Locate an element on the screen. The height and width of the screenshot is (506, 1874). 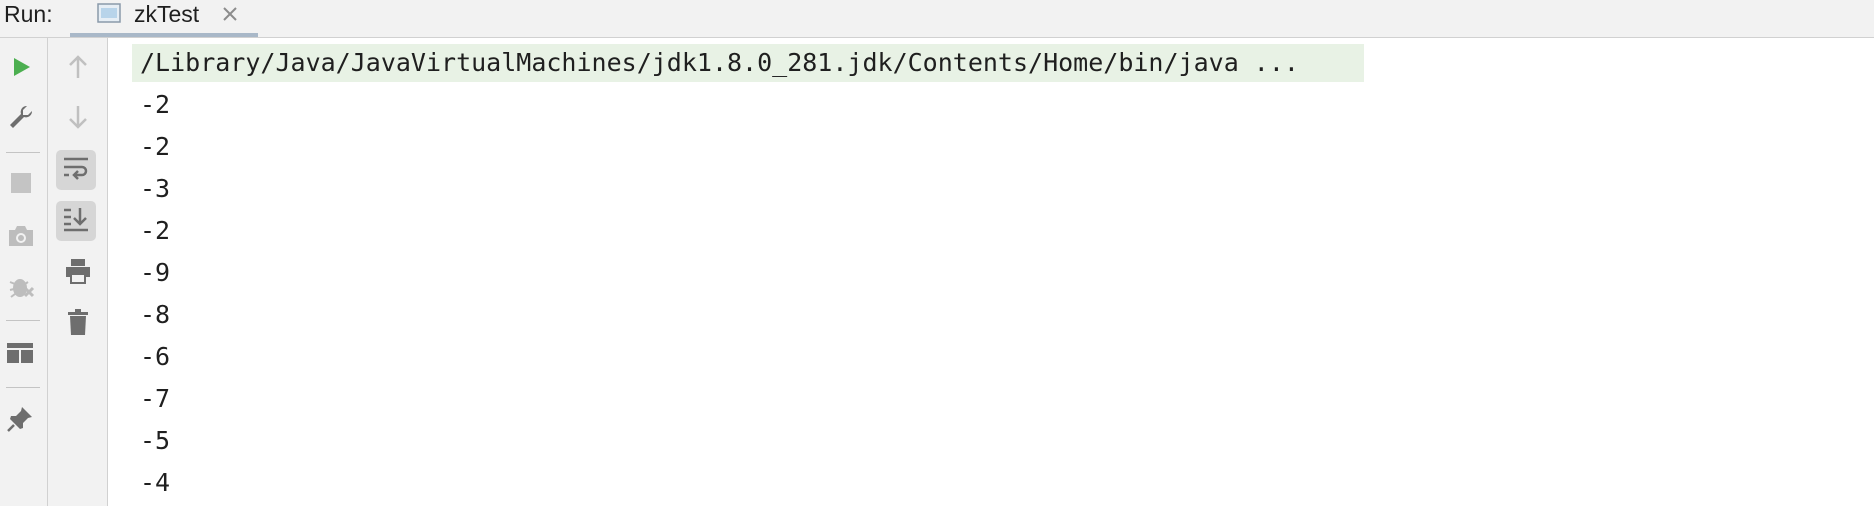
soft-wrap-button is located at coordinates (76, 170).